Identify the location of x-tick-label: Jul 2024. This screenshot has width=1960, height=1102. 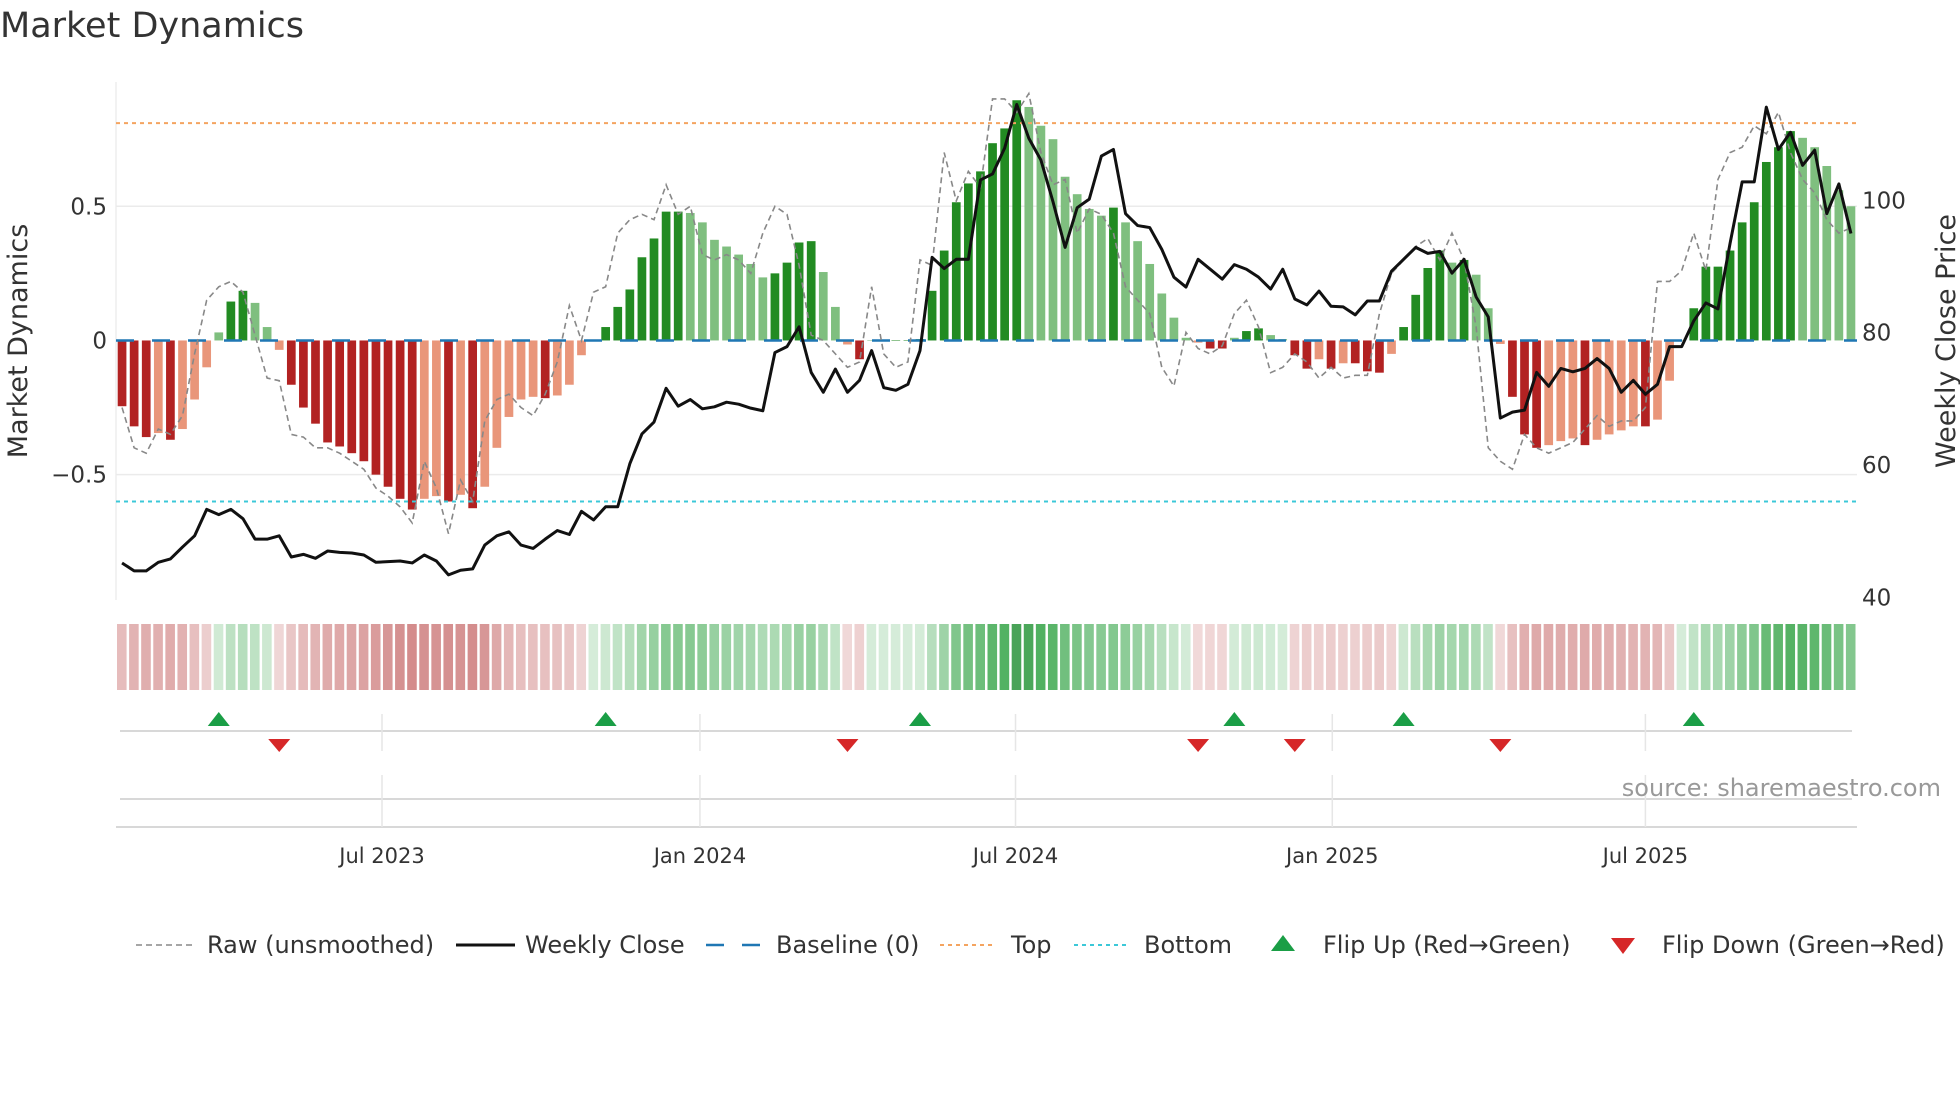
(1014, 856).